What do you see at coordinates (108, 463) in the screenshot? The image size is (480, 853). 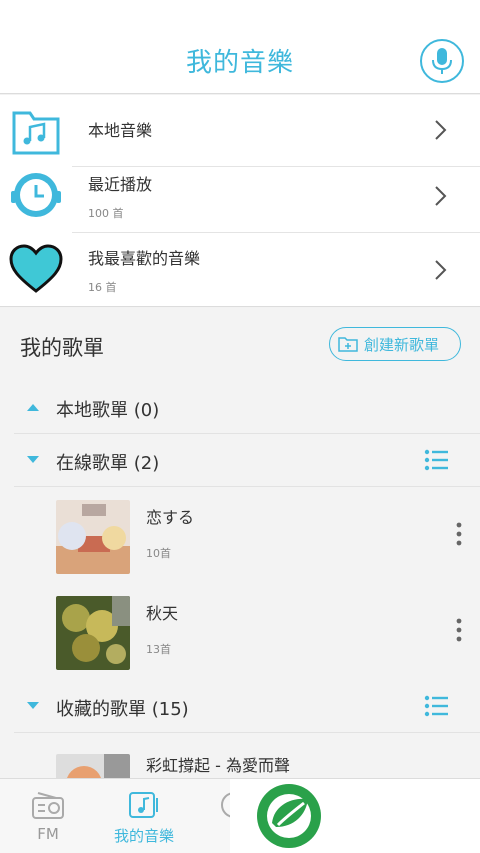 I see `group-name: 在線歌單 (2)` at bounding box center [108, 463].